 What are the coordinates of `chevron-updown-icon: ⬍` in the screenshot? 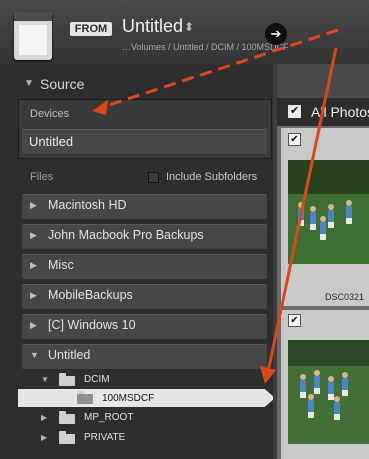 It's located at (189, 27).